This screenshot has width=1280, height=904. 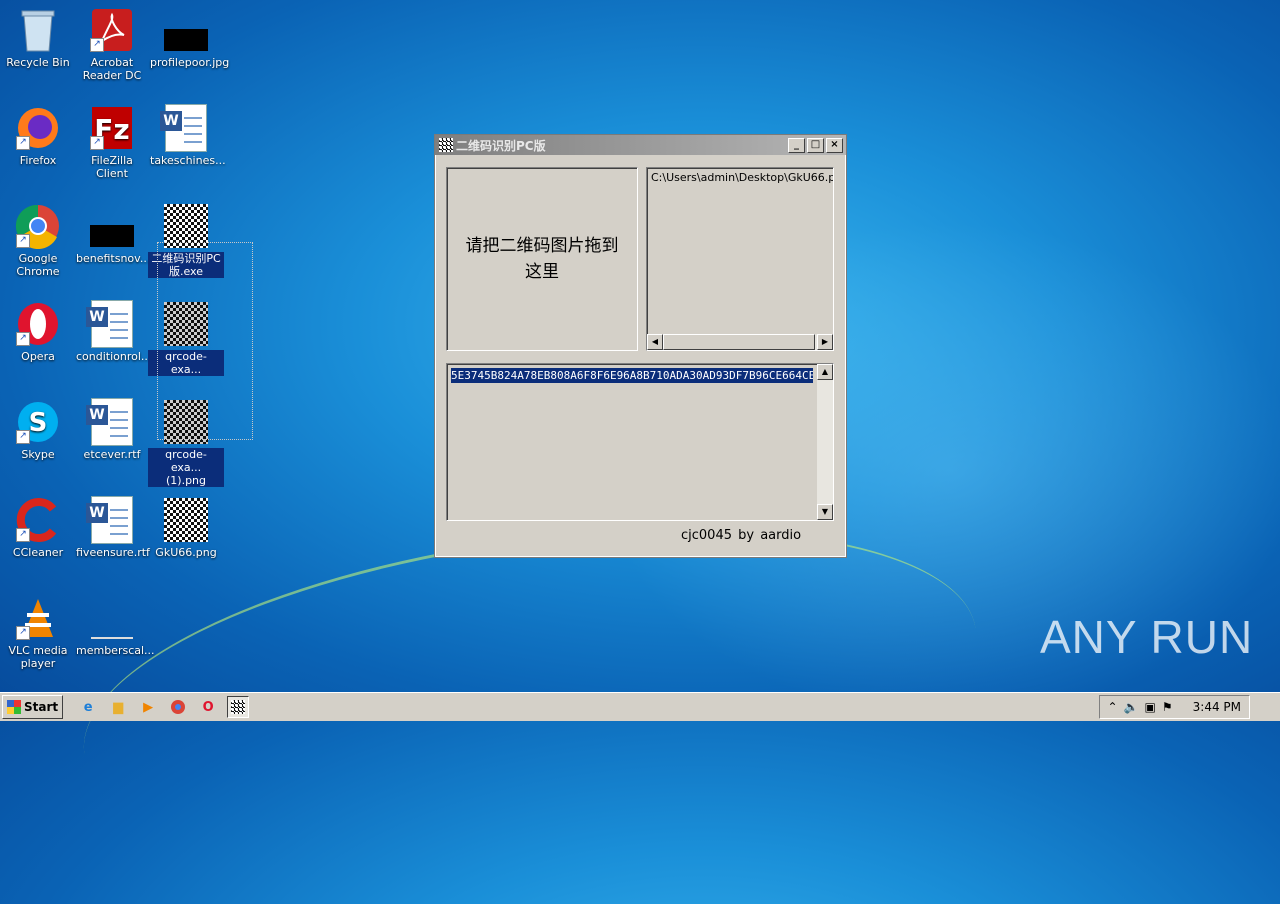 I want to click on drop-text-line1: 请把二维码图片拖到, so click(x=542, y=246).